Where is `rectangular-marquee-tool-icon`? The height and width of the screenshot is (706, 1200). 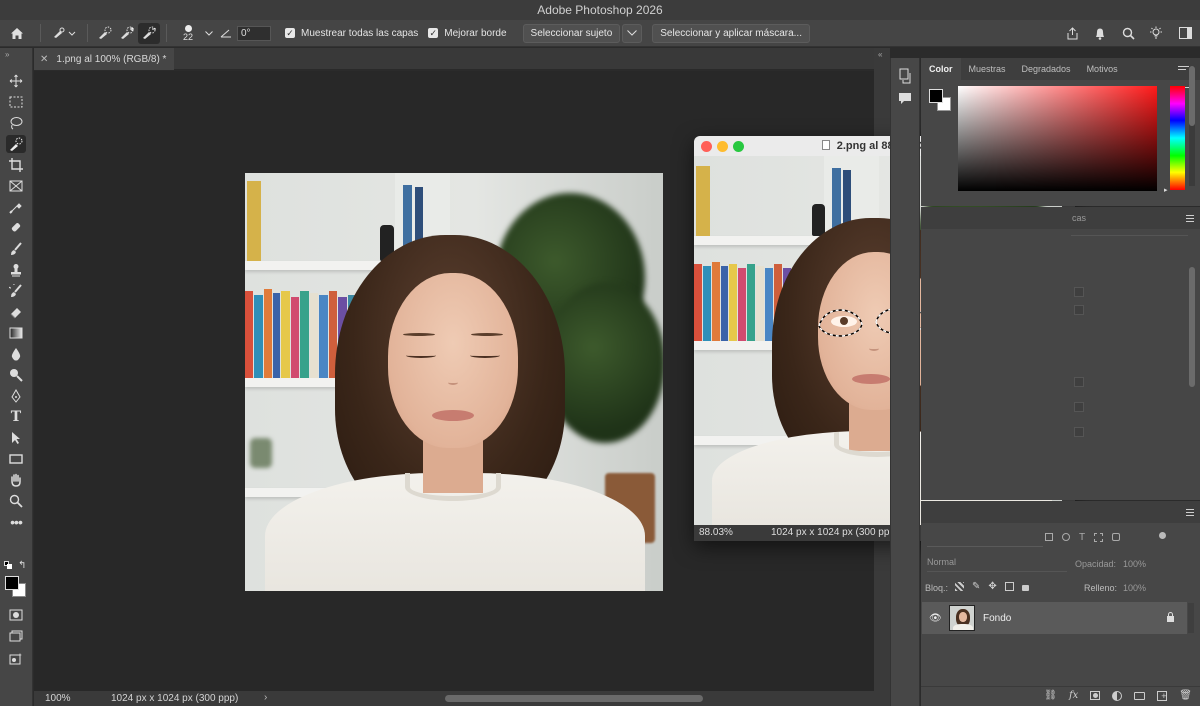
rectangular-marquee-tool-icon is located at coordinates (16, 102).